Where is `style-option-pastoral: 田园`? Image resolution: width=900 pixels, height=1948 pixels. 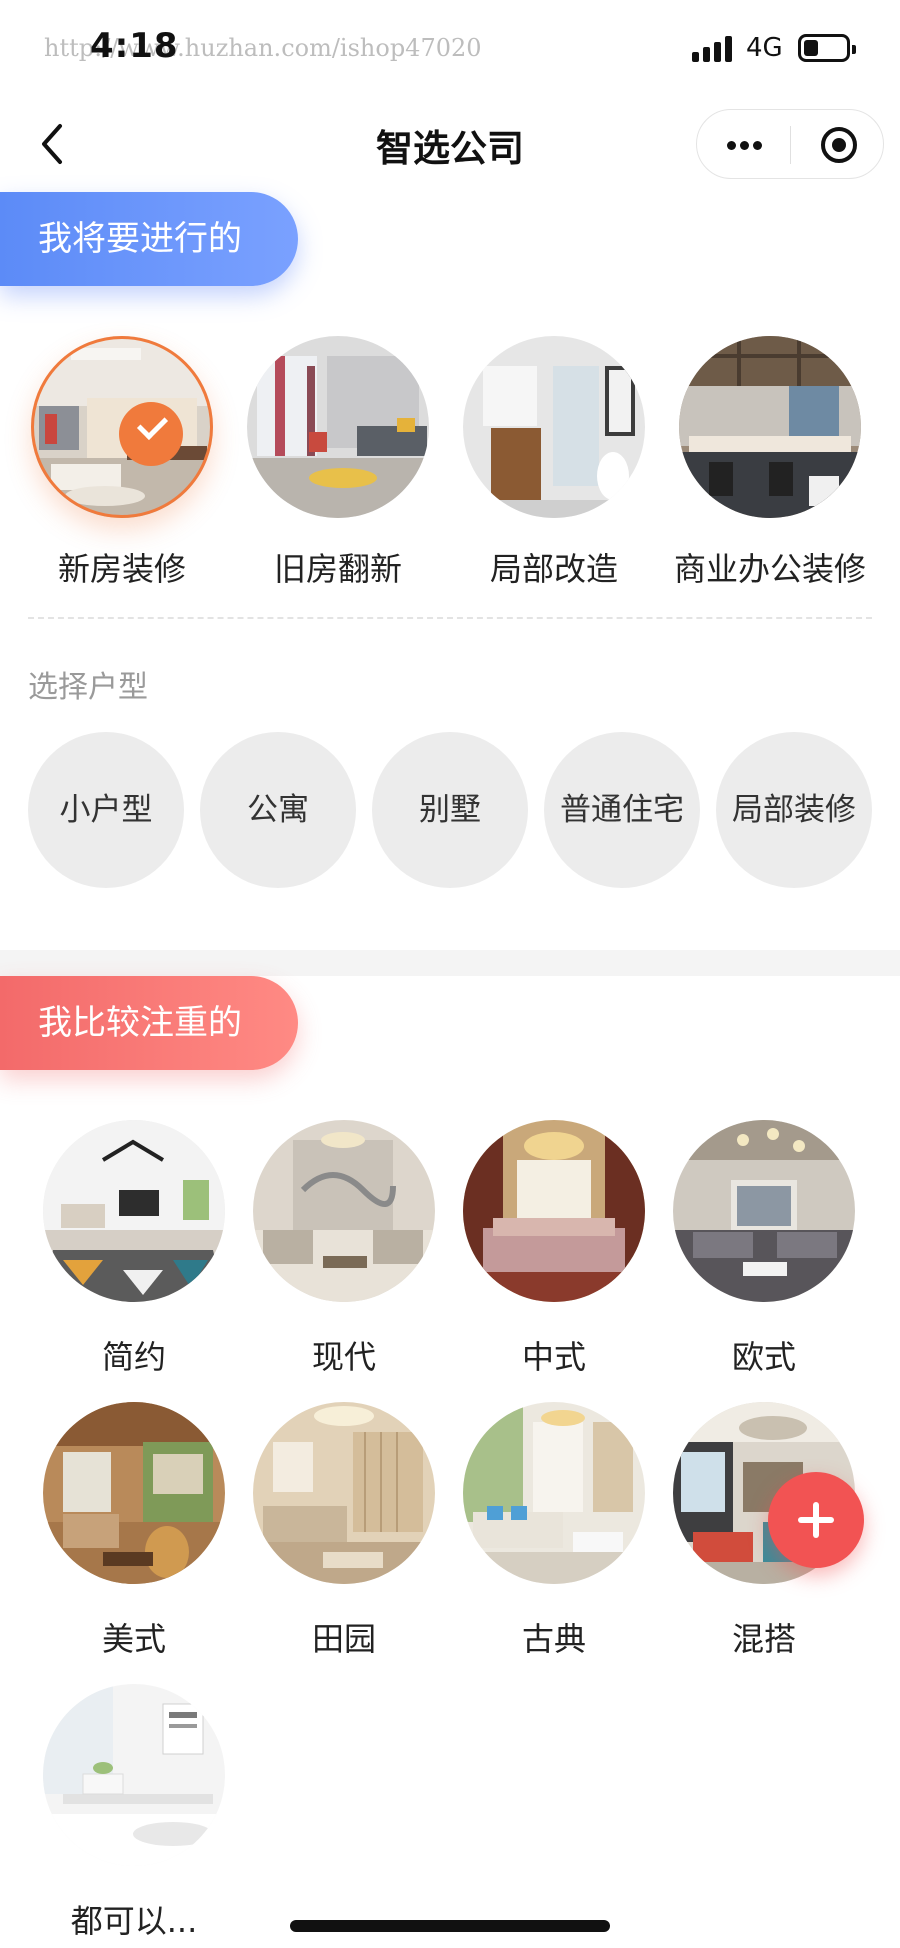 style-option-pastoral: 田园 is located at coordinates (344, 1531).